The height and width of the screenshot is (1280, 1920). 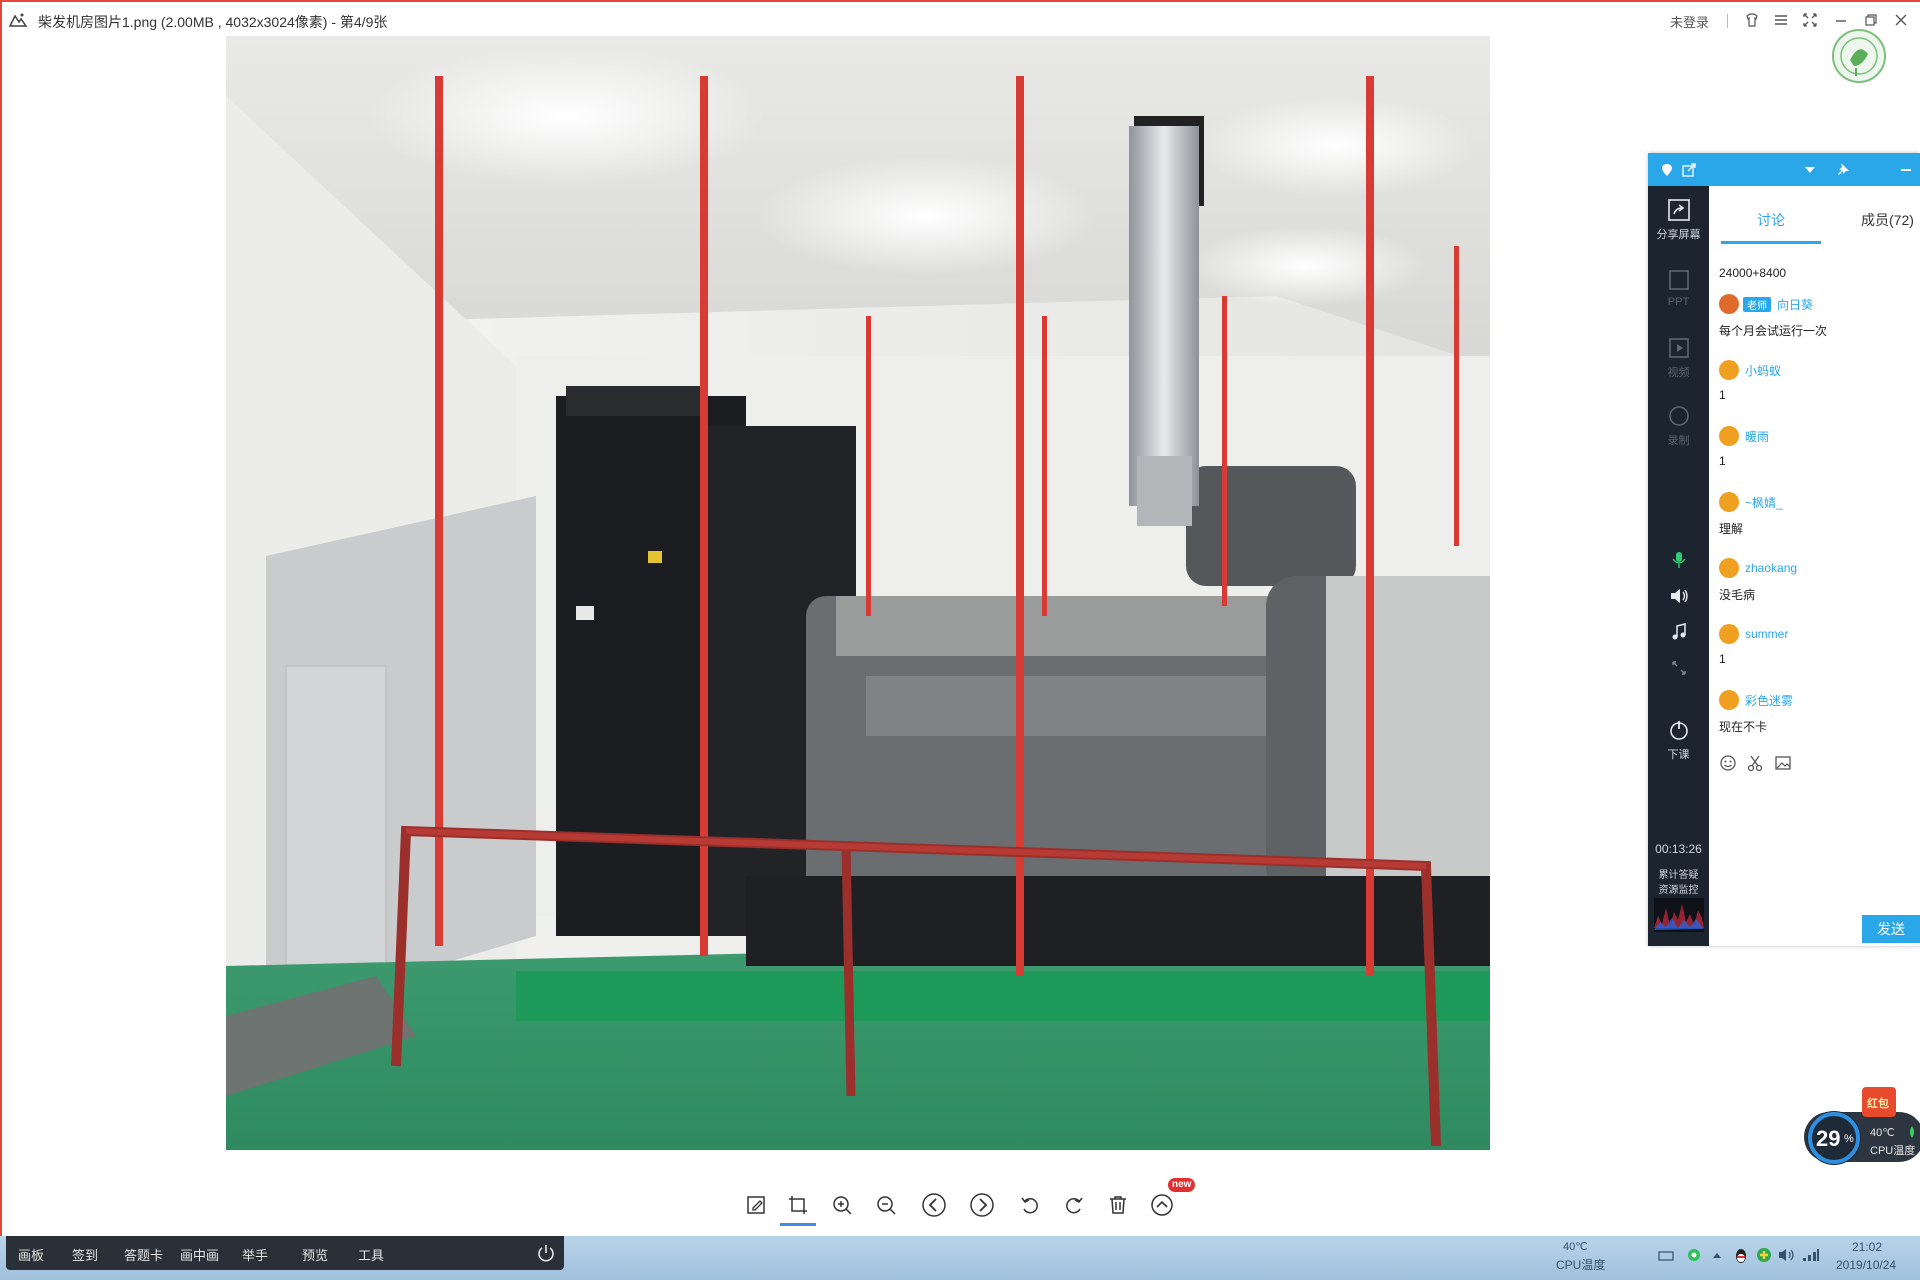 I want to click on edit-icon, so click(x=756, y=1205).